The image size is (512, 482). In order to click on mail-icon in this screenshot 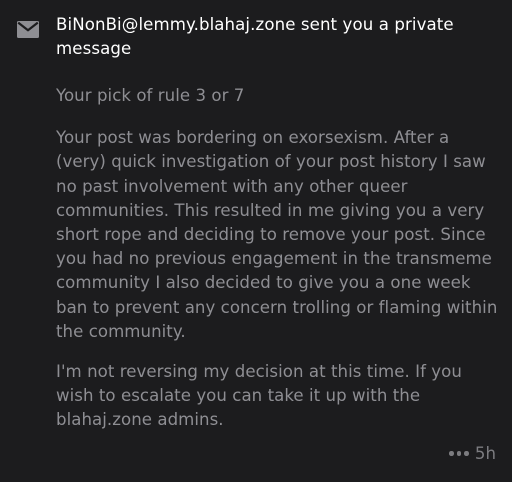, I will do `click(28, 29)`.